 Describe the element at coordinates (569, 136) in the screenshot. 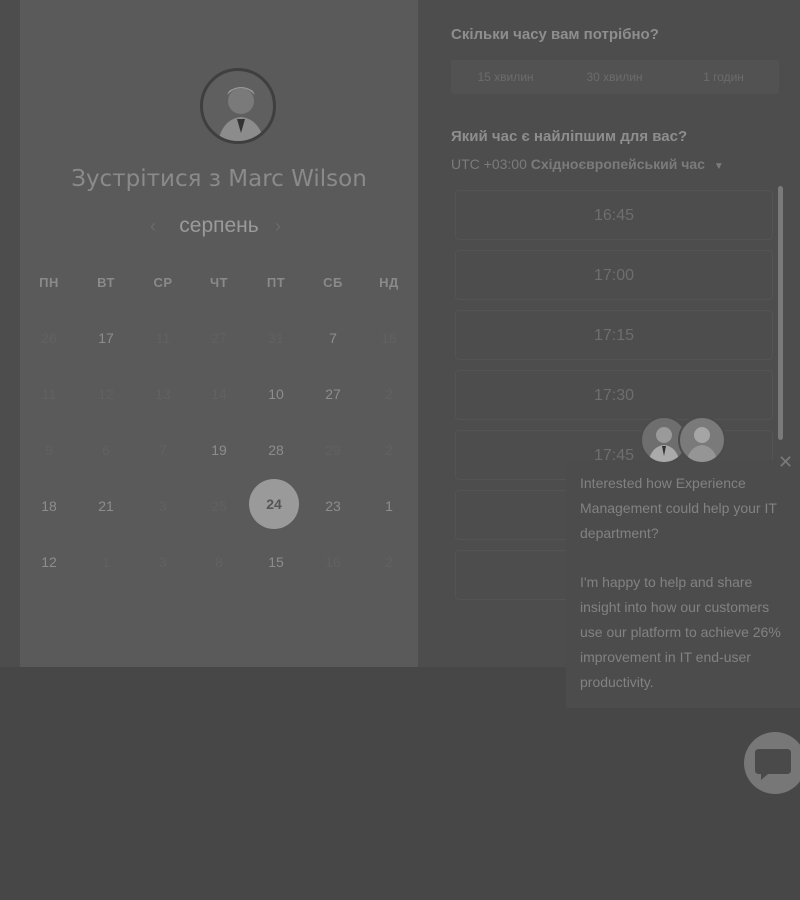

I see `time-question: Який час є найліпшим для вас?` at that location.